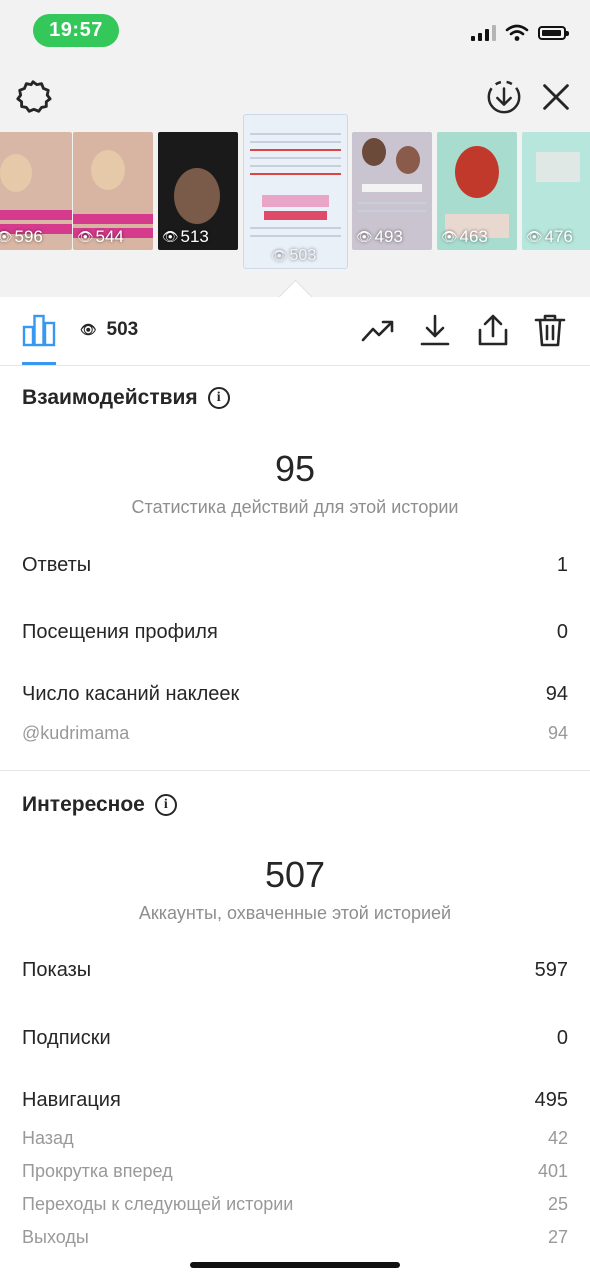 Image resolution: width=590 pixels, height=1280 pixels. Describe the element at coordinates (473, 236) in the screenshot. I see `story-views: 463` at that location.